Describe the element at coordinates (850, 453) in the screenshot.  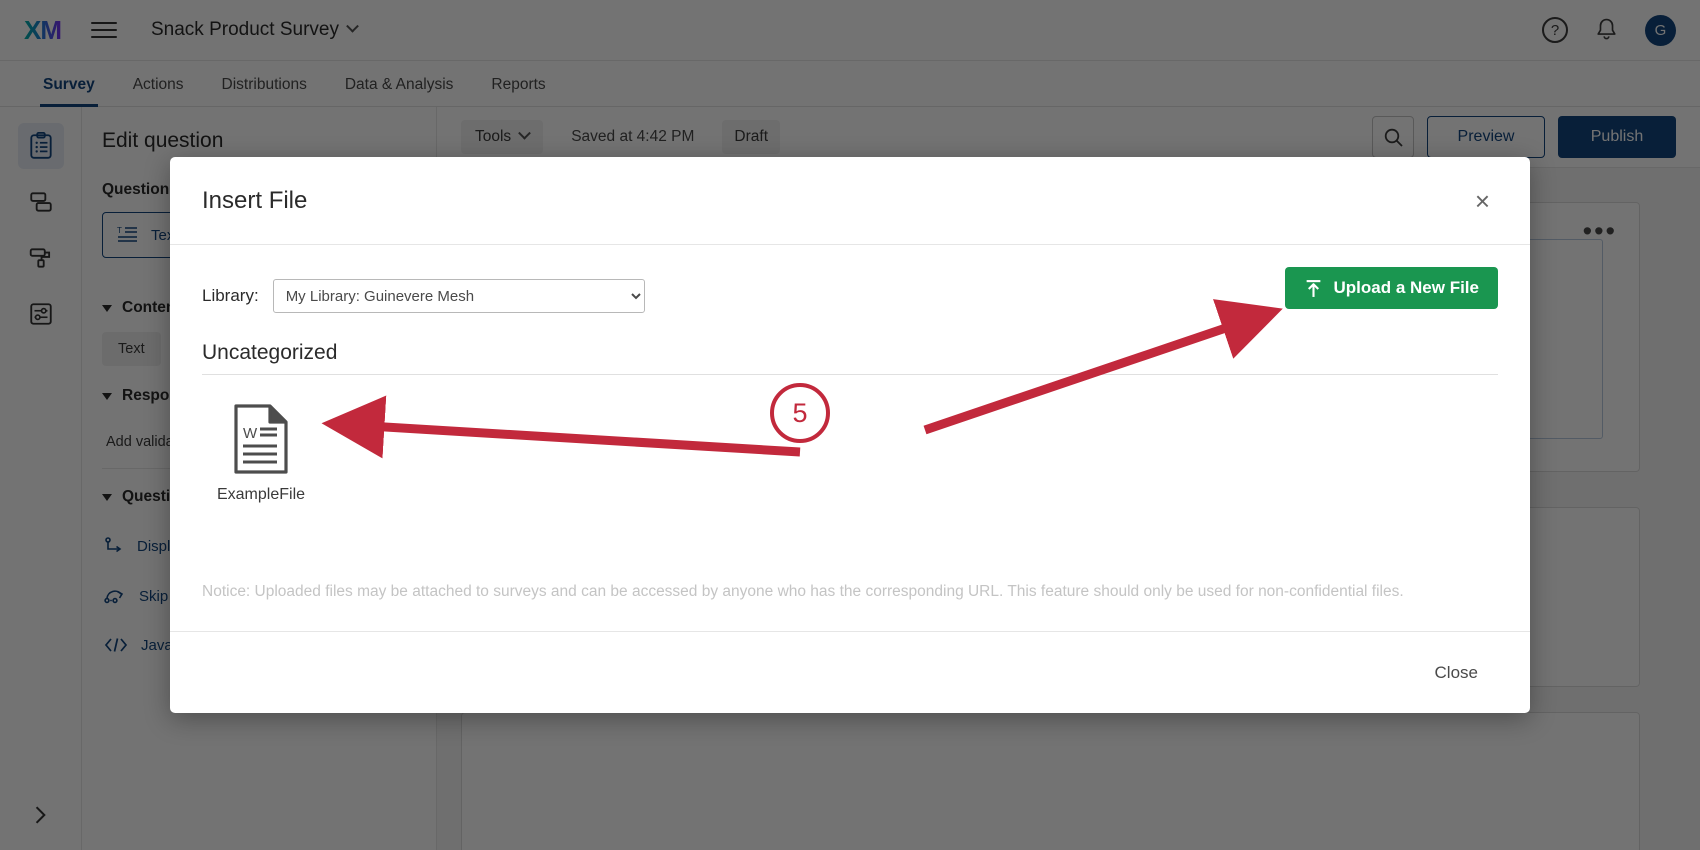
I see `file-grid: W ExampleFile` at that location.